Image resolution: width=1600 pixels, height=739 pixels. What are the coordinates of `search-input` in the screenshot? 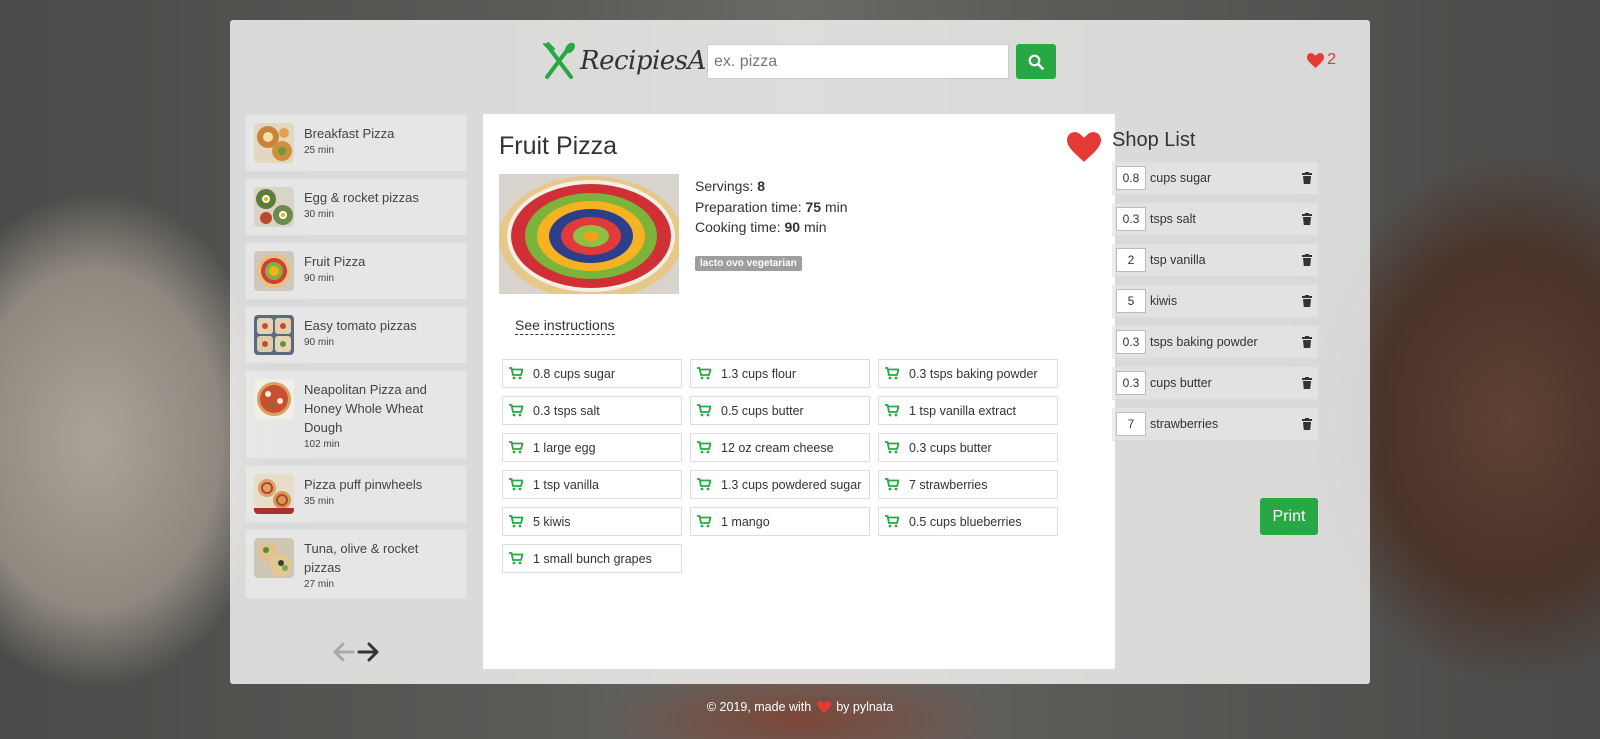 It's located at (858, 61).